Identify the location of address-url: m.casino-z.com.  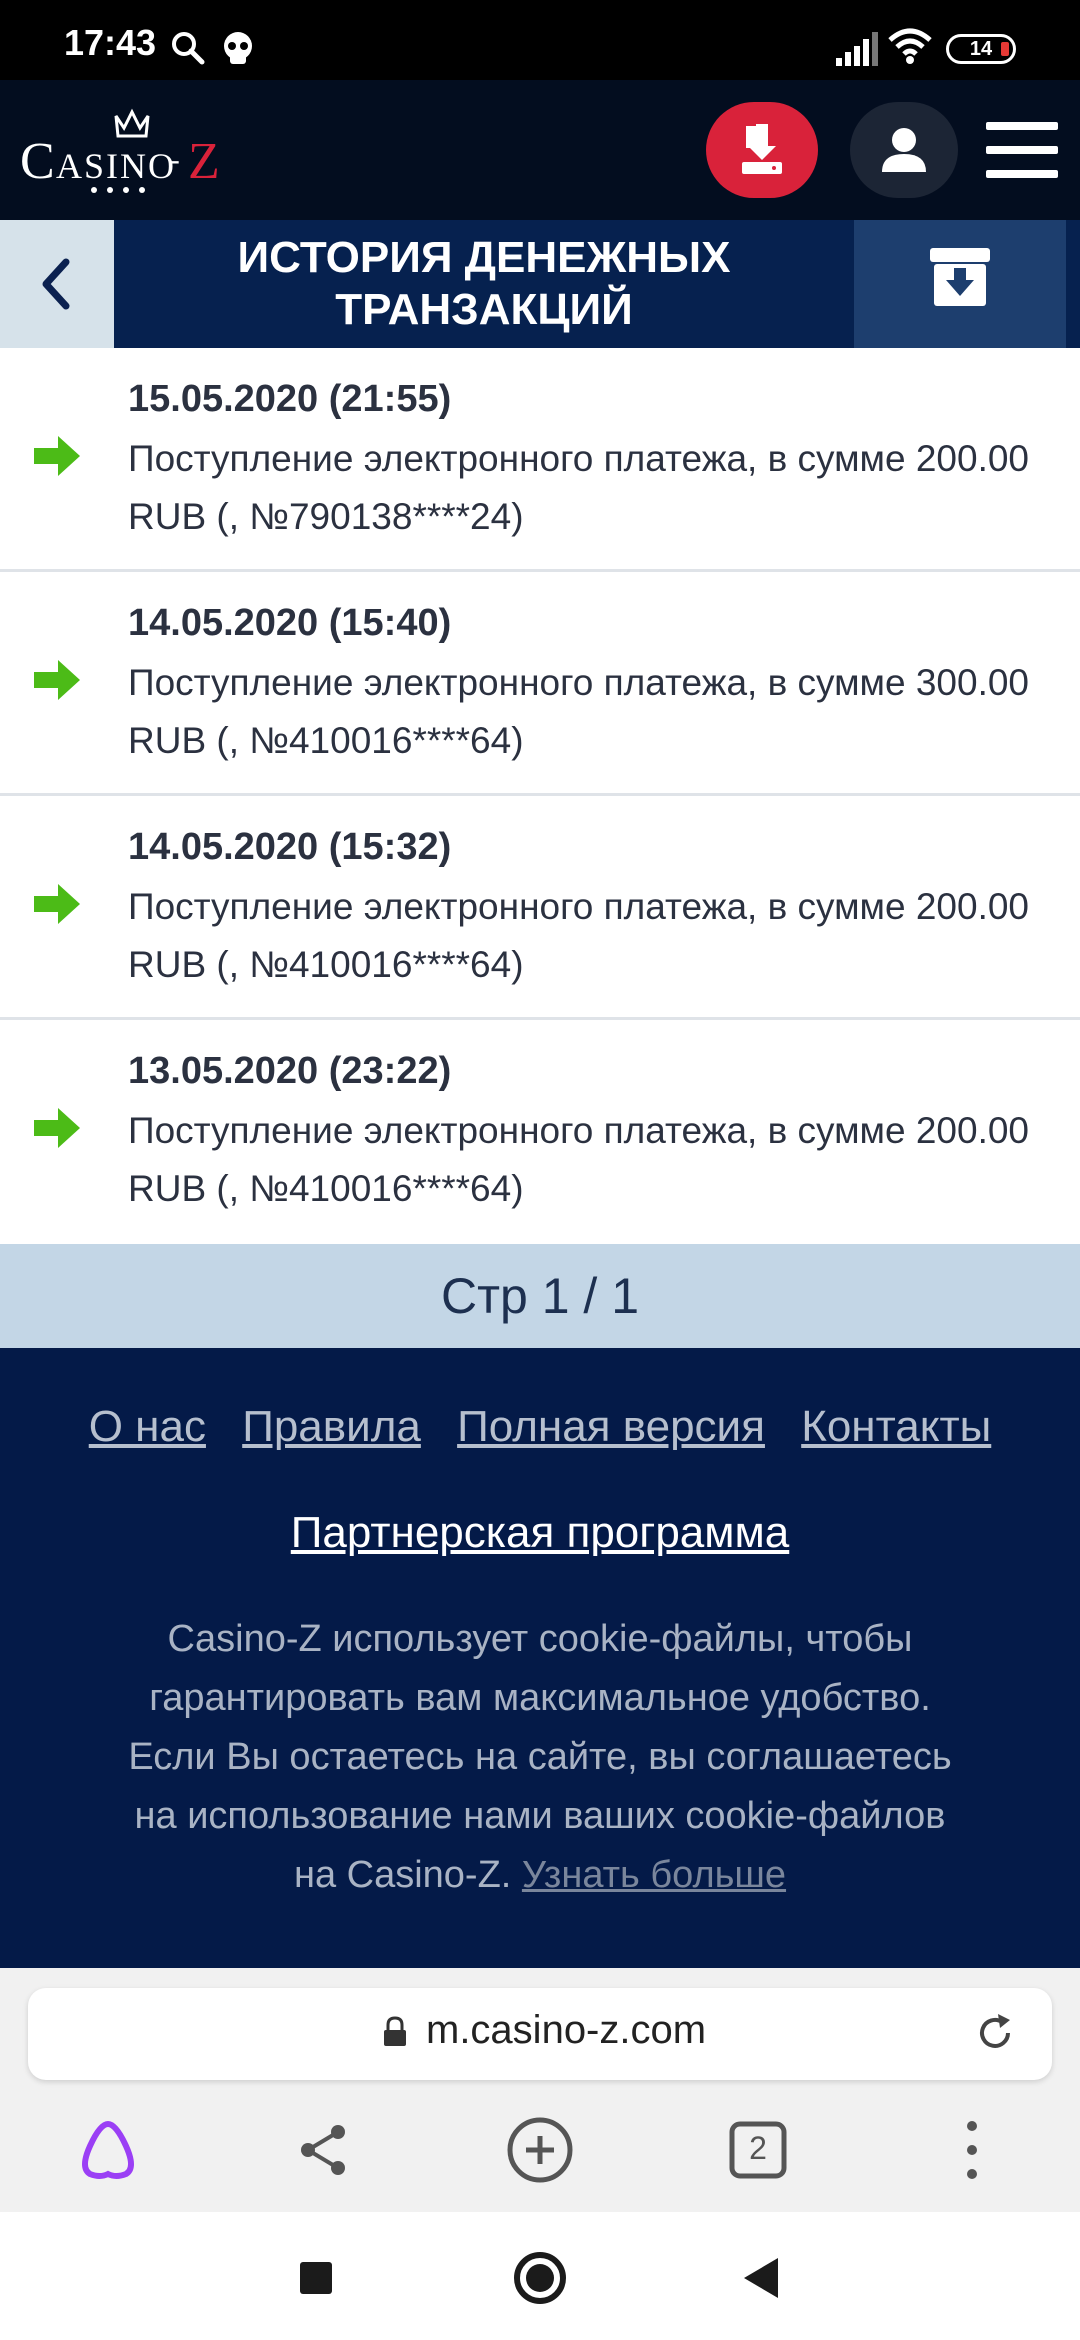
(566, 2030).